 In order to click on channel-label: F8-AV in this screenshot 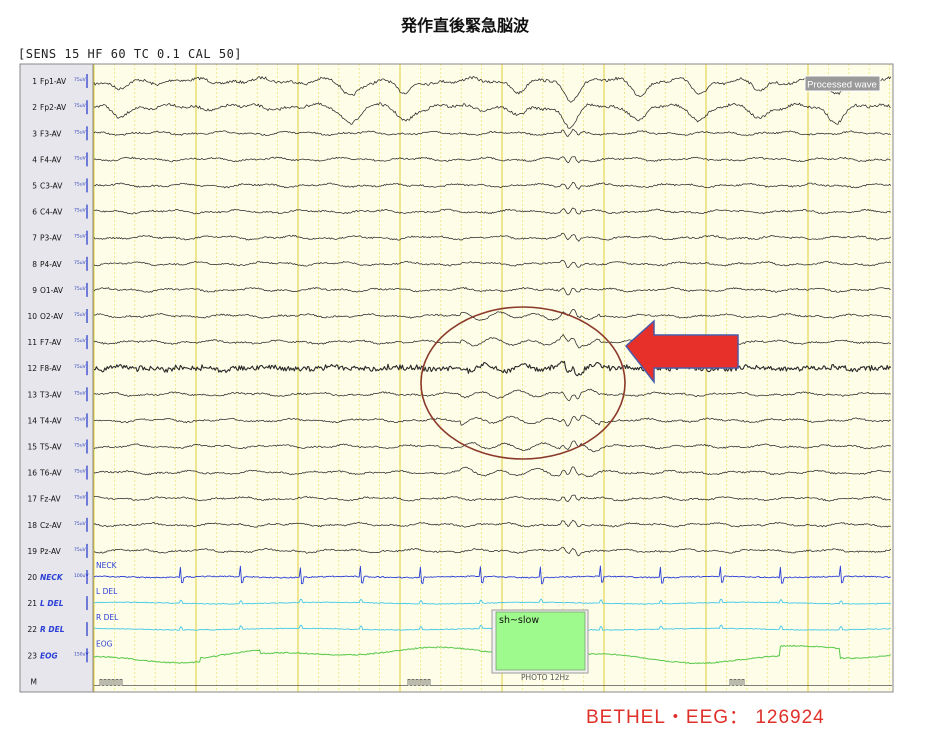, I will do `click(51, 368)`.